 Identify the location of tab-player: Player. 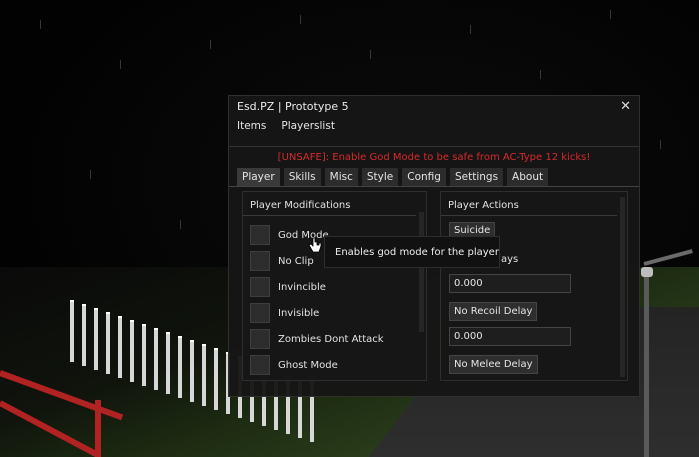
(258, 177).